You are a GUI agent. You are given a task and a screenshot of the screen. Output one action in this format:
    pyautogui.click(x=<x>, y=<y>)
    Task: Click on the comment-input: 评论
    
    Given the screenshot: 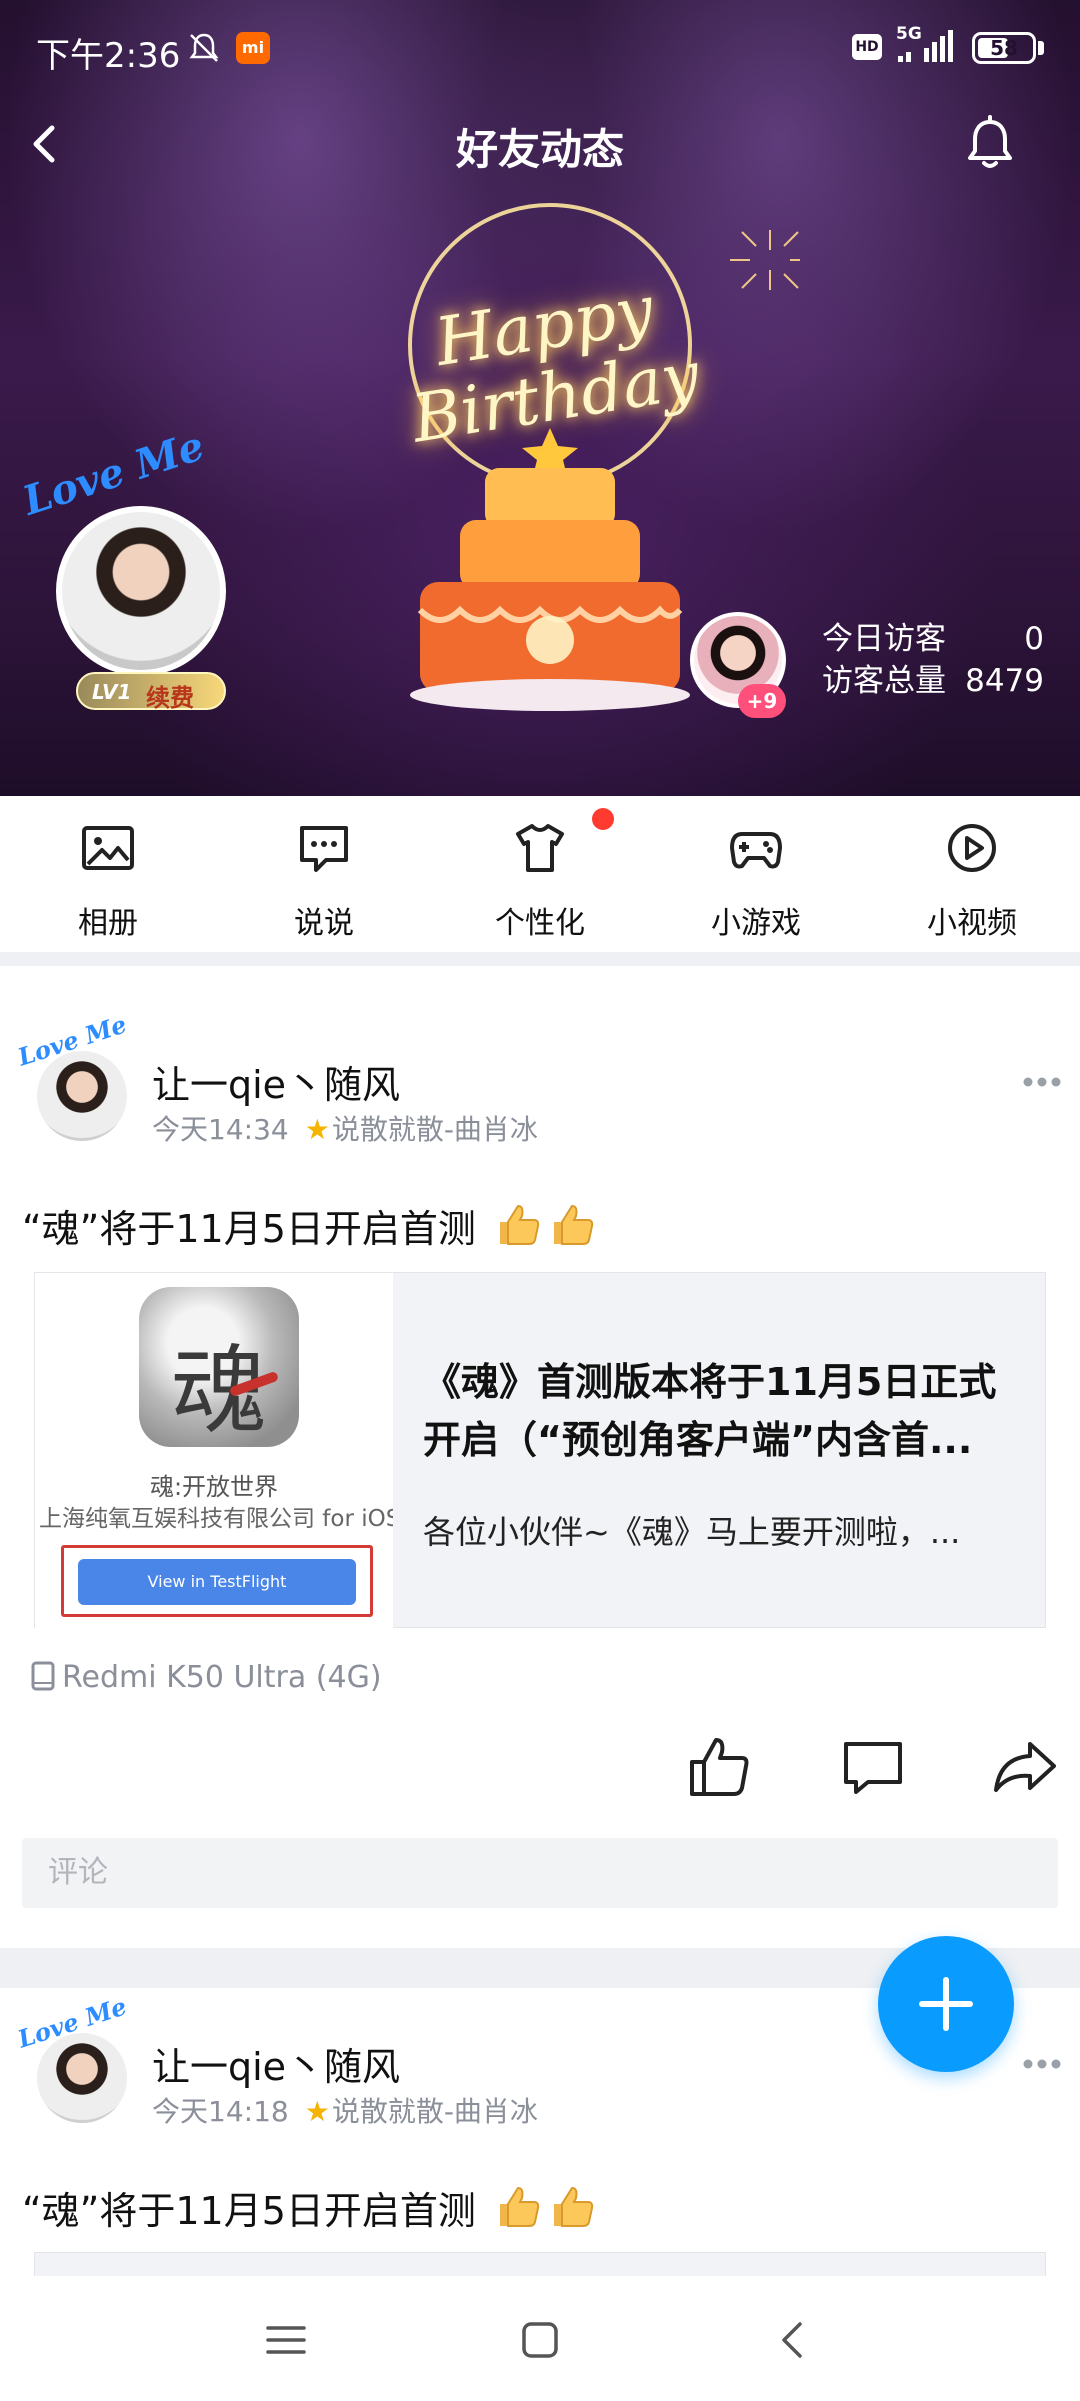 What is the action you would take?
    pyautogui.click(x=540, y=1873)
    